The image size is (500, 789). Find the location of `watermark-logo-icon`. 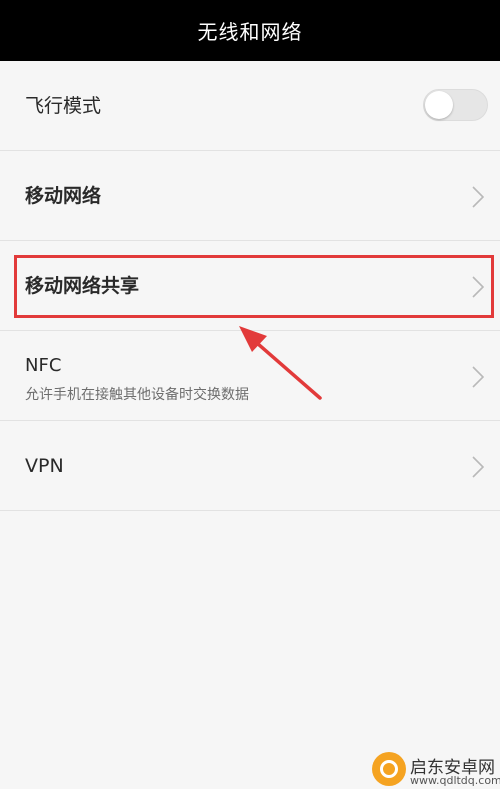

watermark-logo-icon is located at coordinates (389, 769).